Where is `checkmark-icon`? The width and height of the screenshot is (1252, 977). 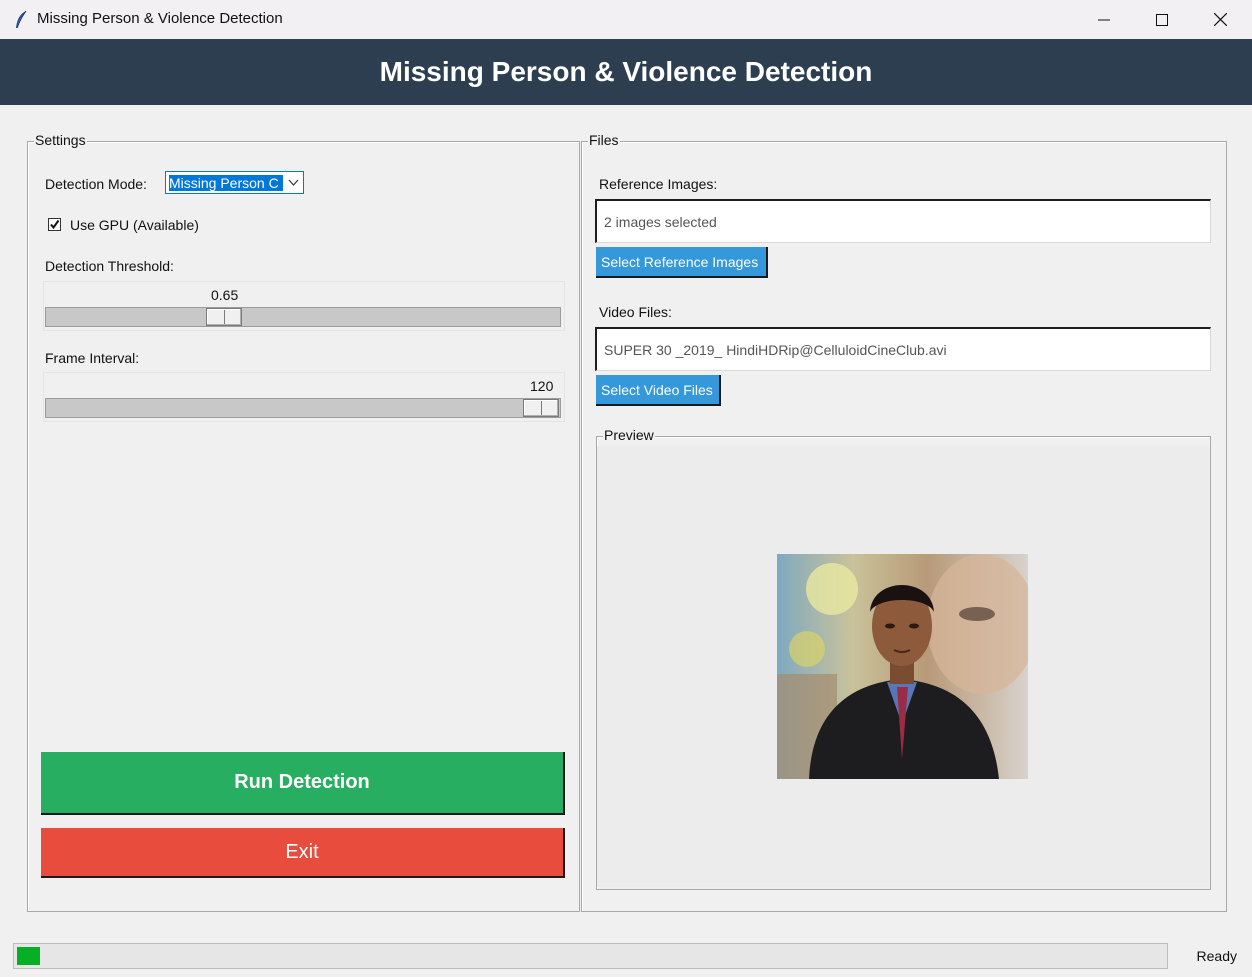 checkmark-icon is located at coordinates (55, 224).